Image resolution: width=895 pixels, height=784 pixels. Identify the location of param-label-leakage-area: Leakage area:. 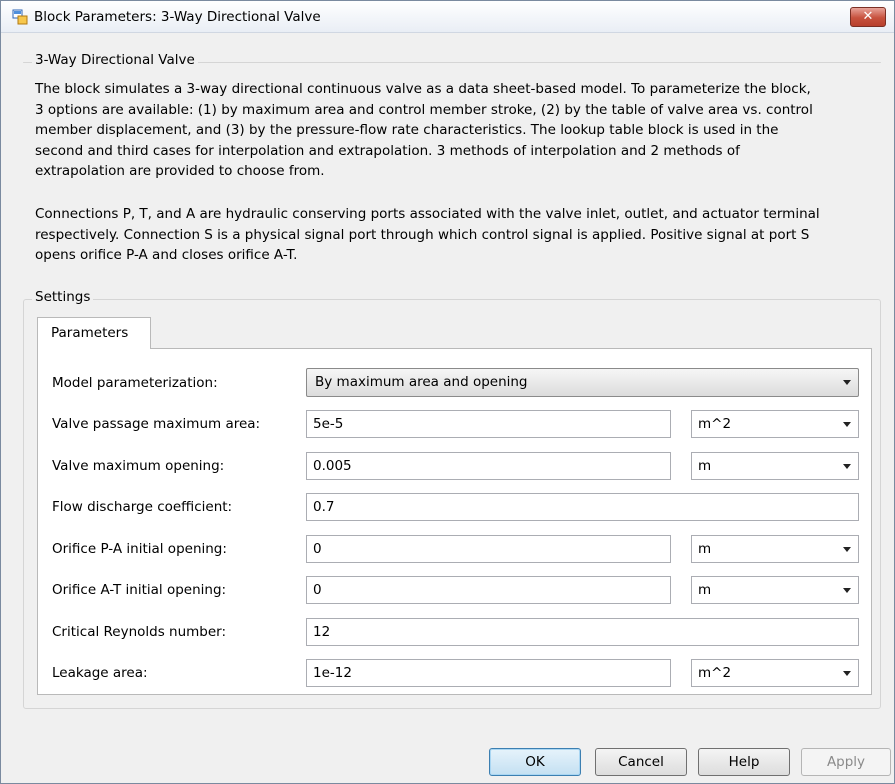
(100, 673).